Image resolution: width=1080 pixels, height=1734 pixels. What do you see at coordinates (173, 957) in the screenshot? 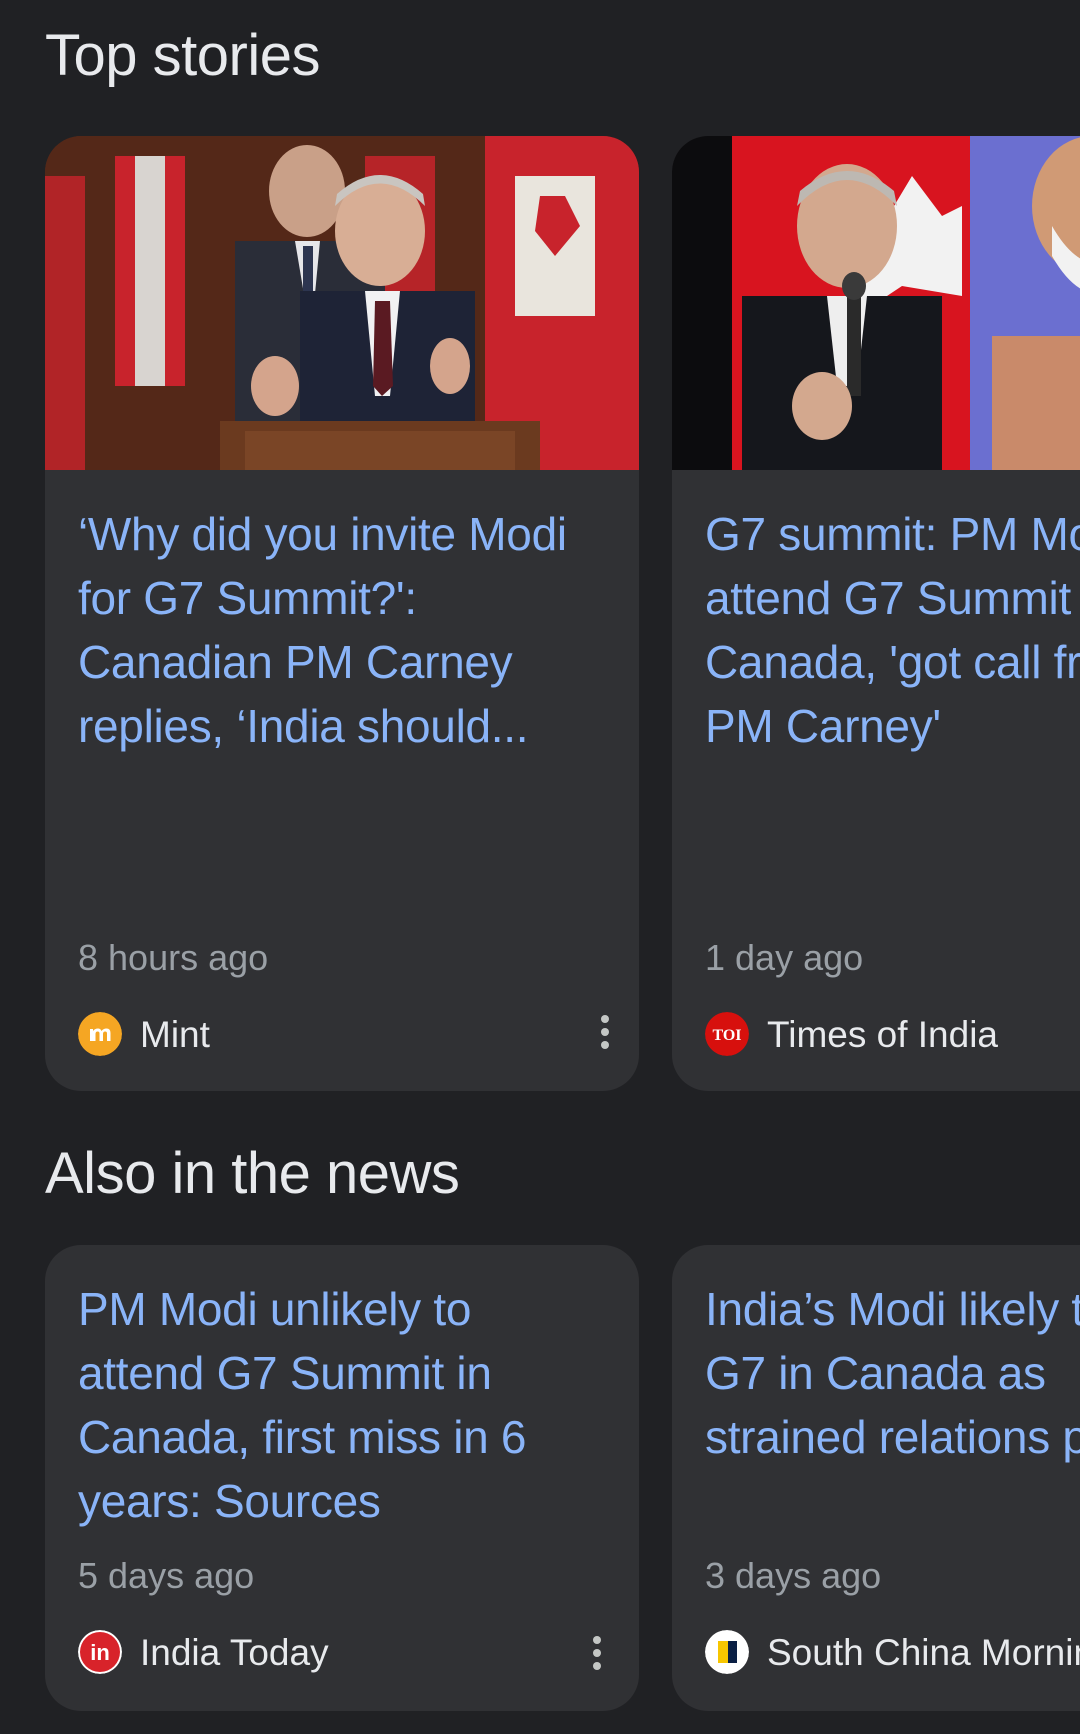
I see `story-timestamp: 8 hours ago` at bounding box center [173, 957].